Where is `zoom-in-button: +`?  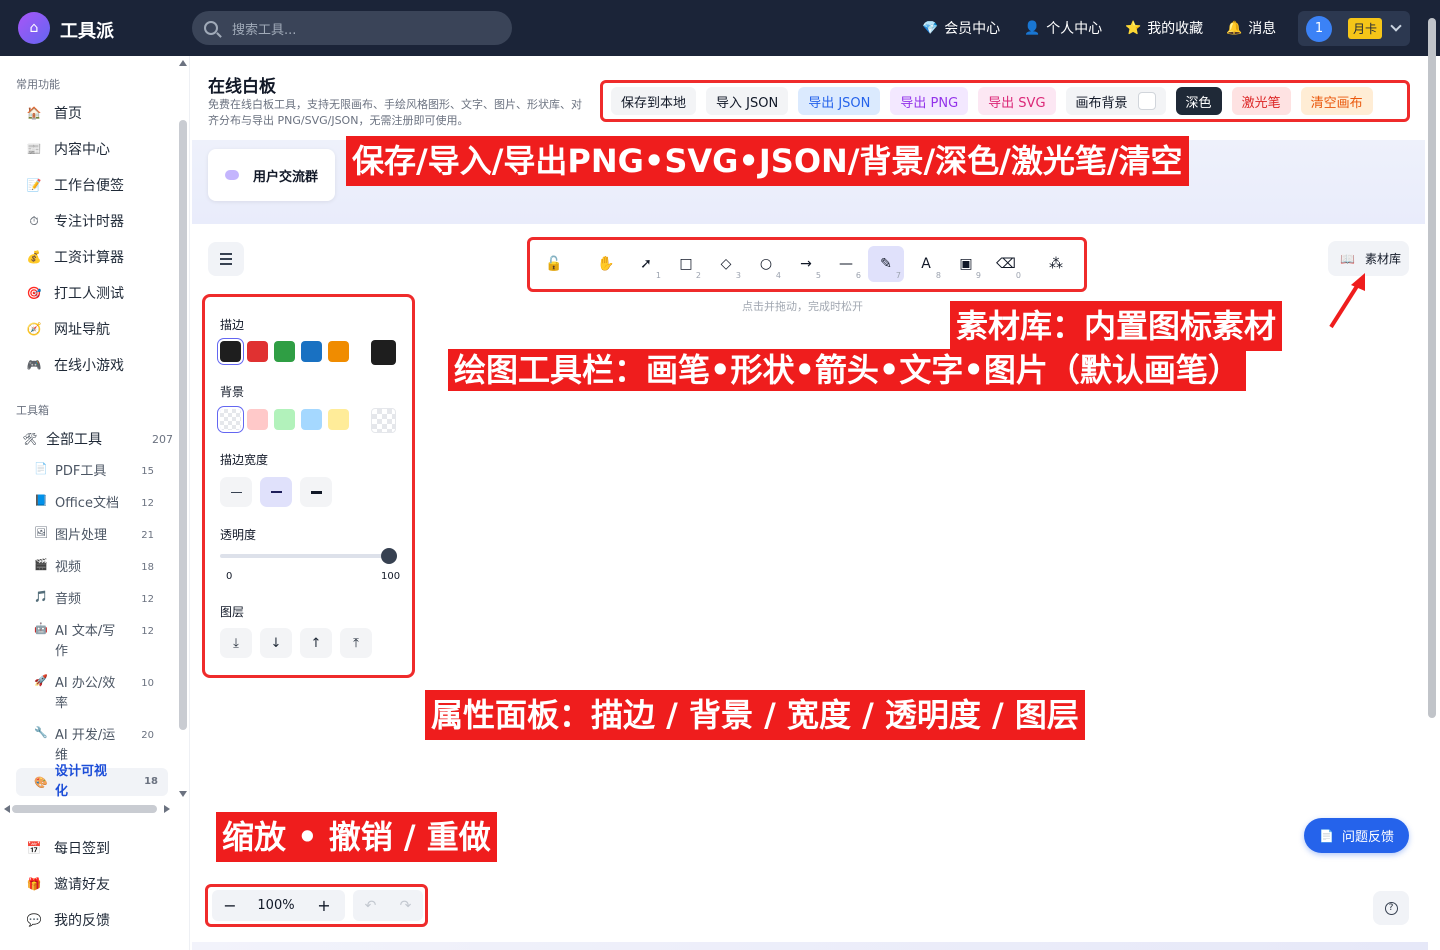
zoom-in-button: + is located at coordinates (324, 905).